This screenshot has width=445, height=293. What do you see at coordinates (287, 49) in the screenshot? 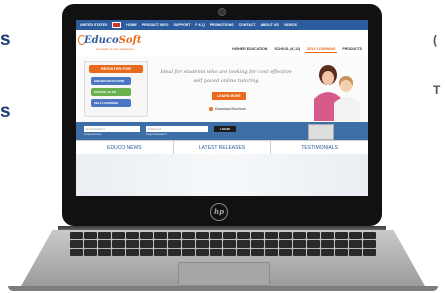
I see `nav-school: SCHOOL (K-12)` at bounding box center [287, 49].